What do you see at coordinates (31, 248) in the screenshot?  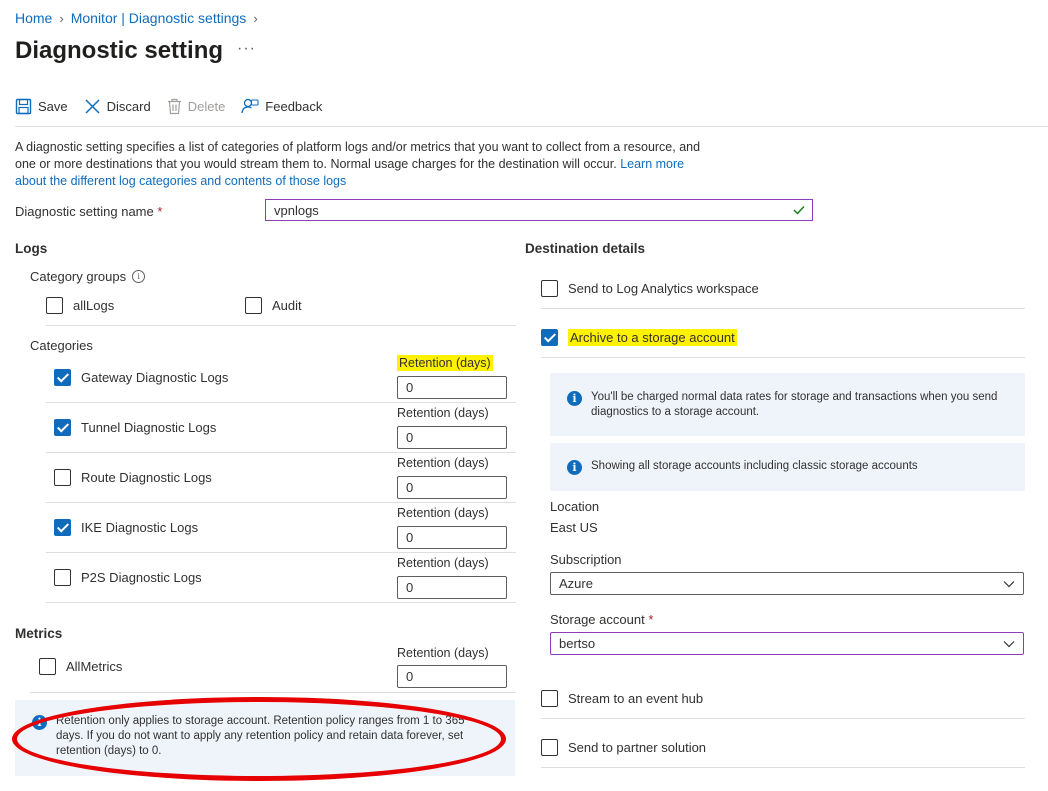 I see `logs-heading: Logs` at bounding box center [31, 248].